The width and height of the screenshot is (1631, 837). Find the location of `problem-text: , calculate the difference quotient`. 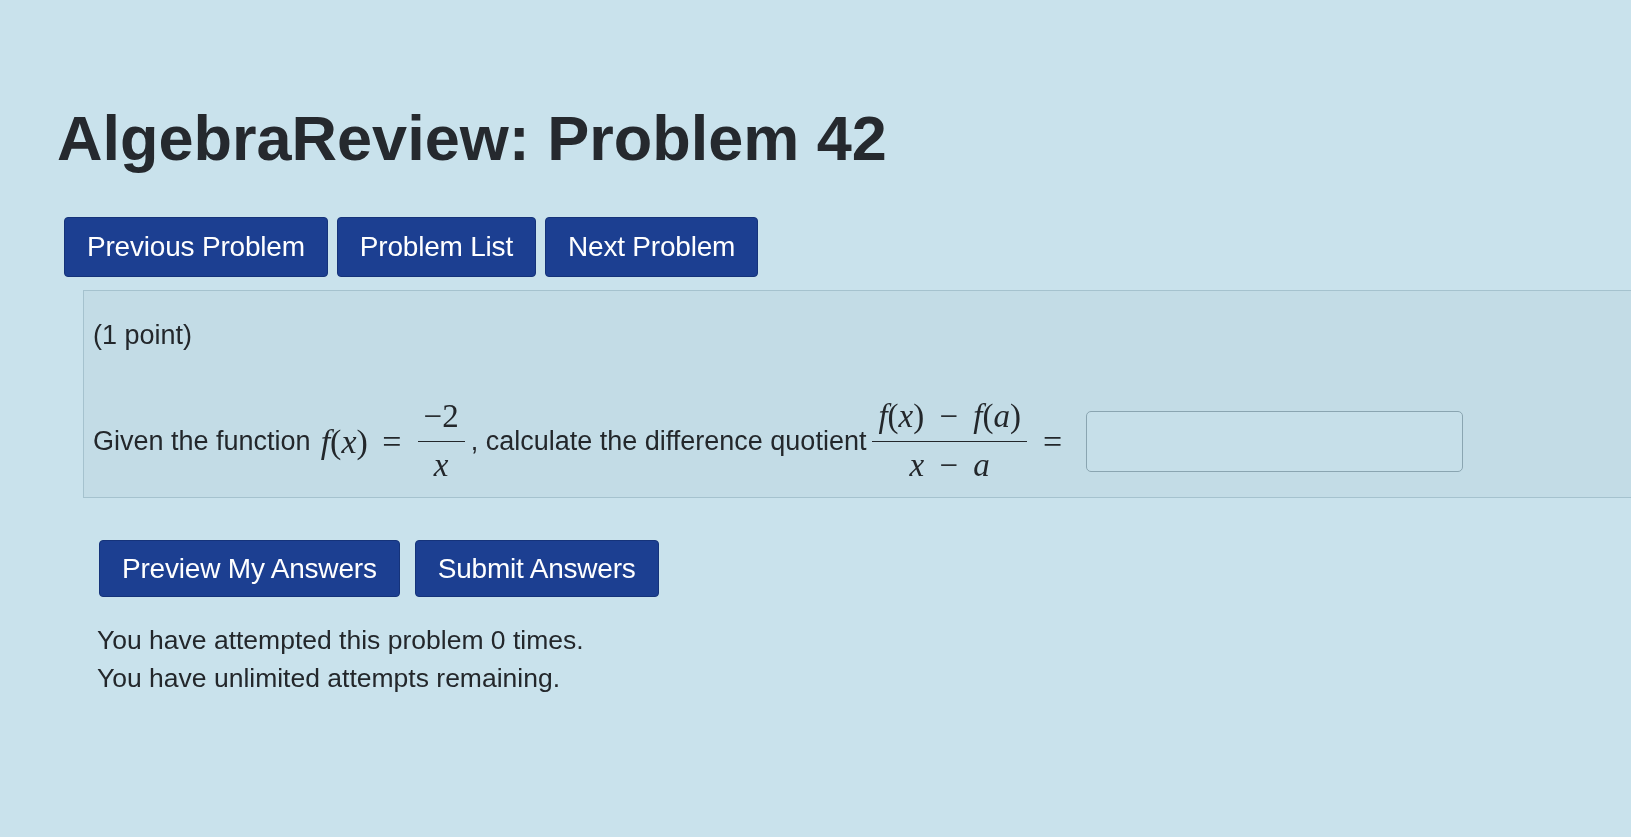

problem-text: , calculate the difference quotient is located at coordinates (668, 442).